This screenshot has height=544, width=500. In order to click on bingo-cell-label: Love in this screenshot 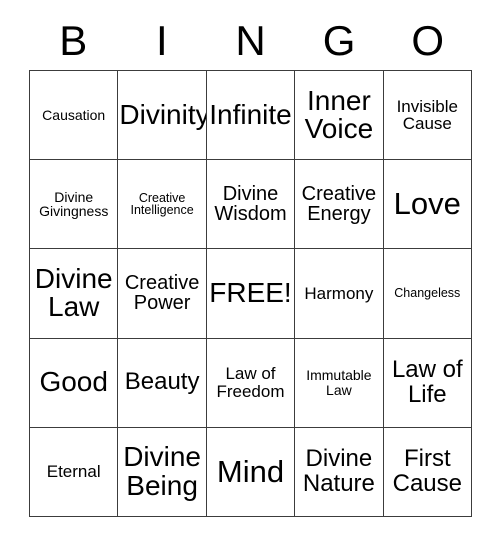, I will do `click(427, 204)`.